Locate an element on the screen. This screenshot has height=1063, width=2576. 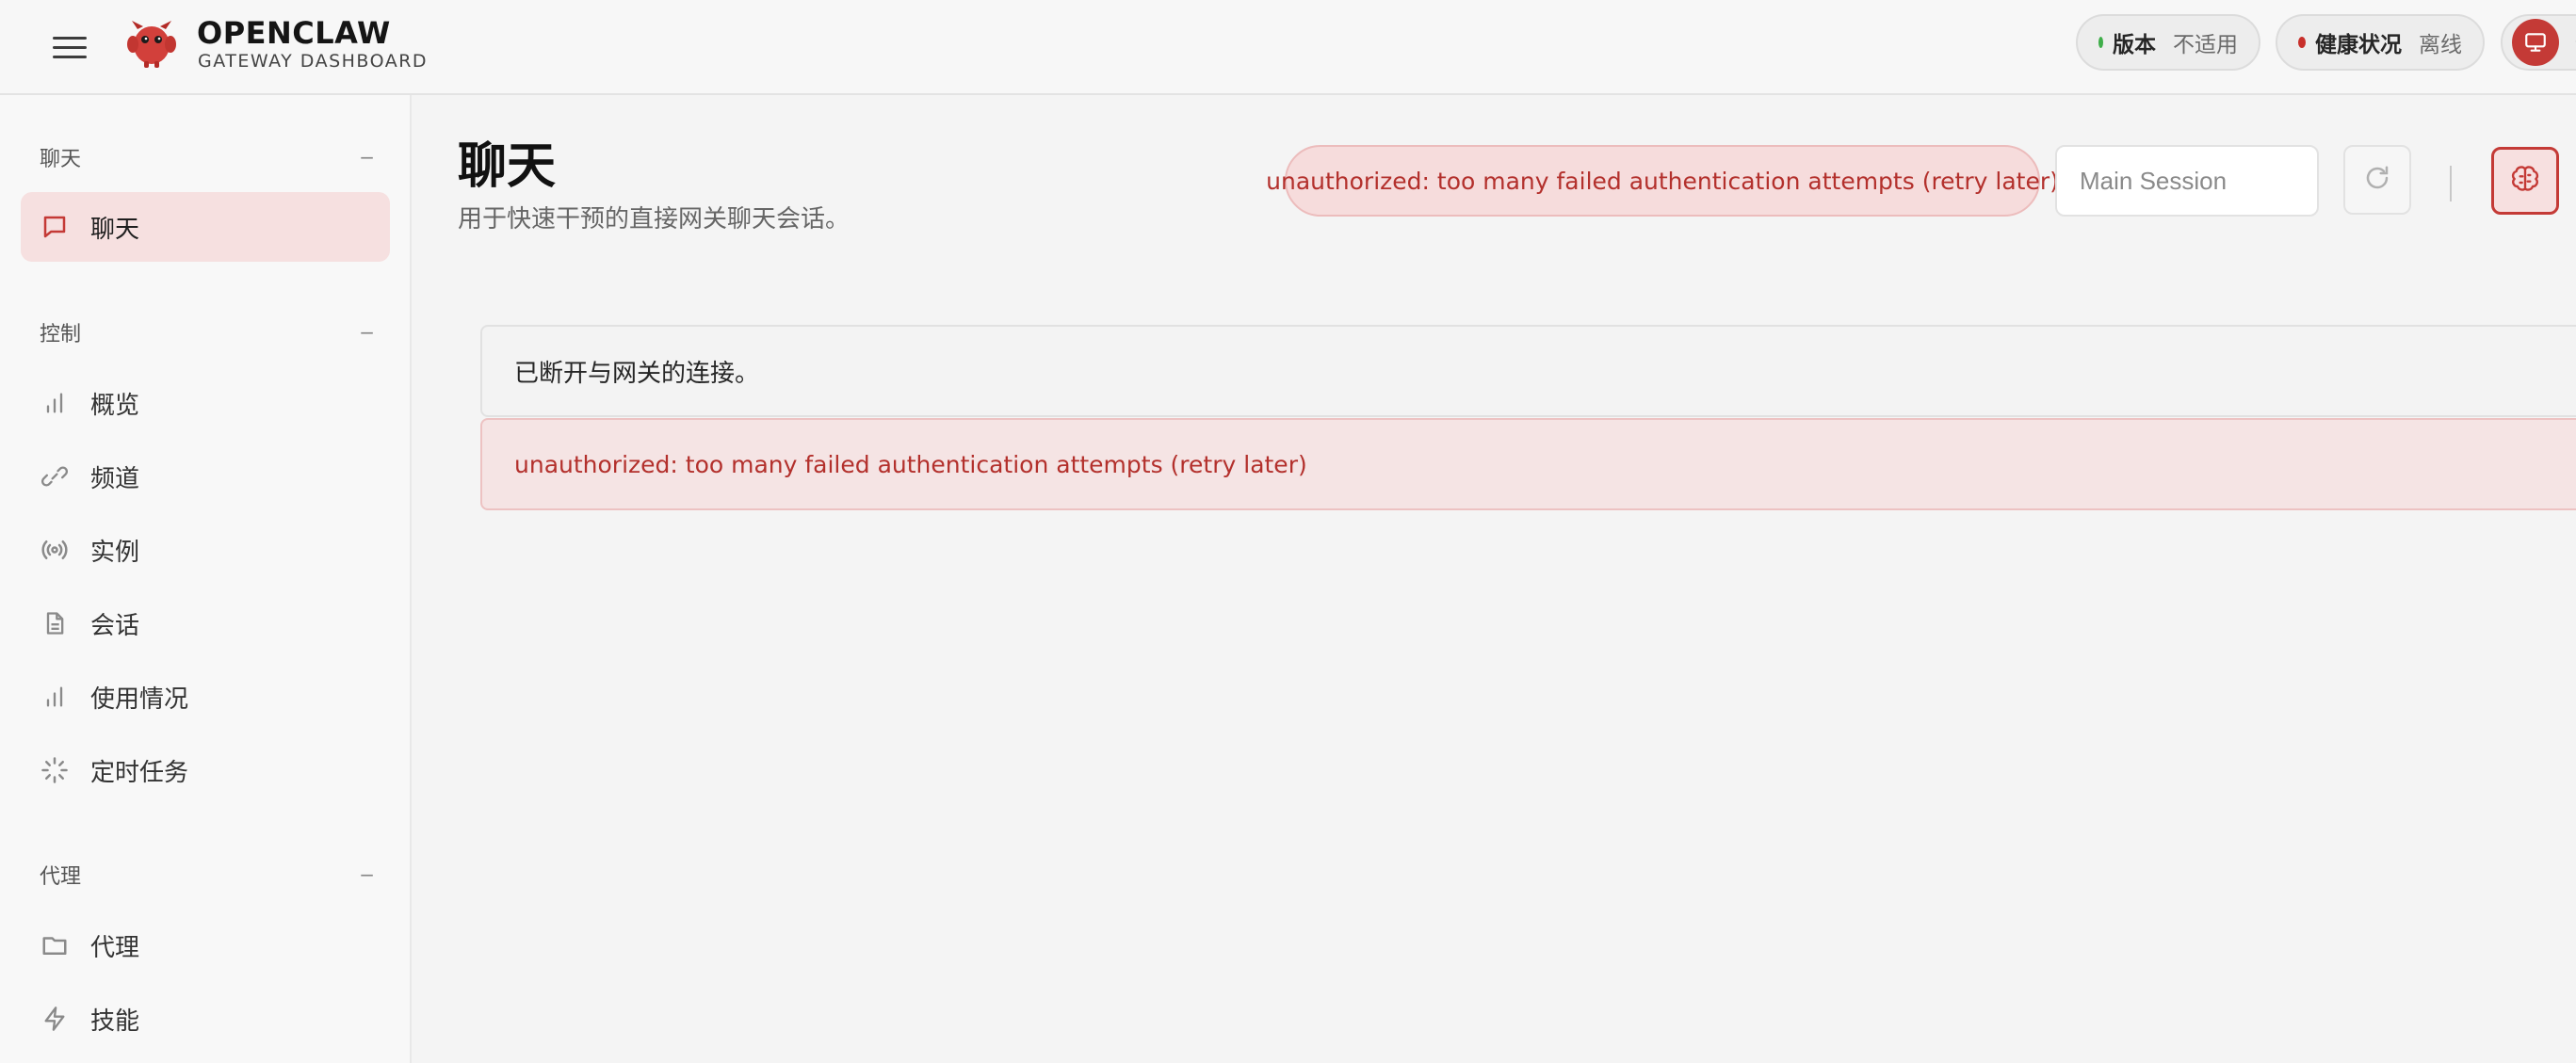
section-title: 聊天 is located at coordinates (61, 160).